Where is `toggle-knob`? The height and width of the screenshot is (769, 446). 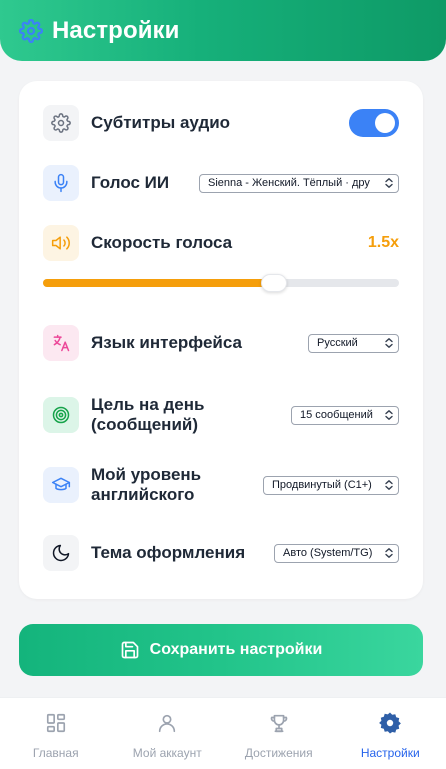
toggle-knob is located at coordinates (385, 123).